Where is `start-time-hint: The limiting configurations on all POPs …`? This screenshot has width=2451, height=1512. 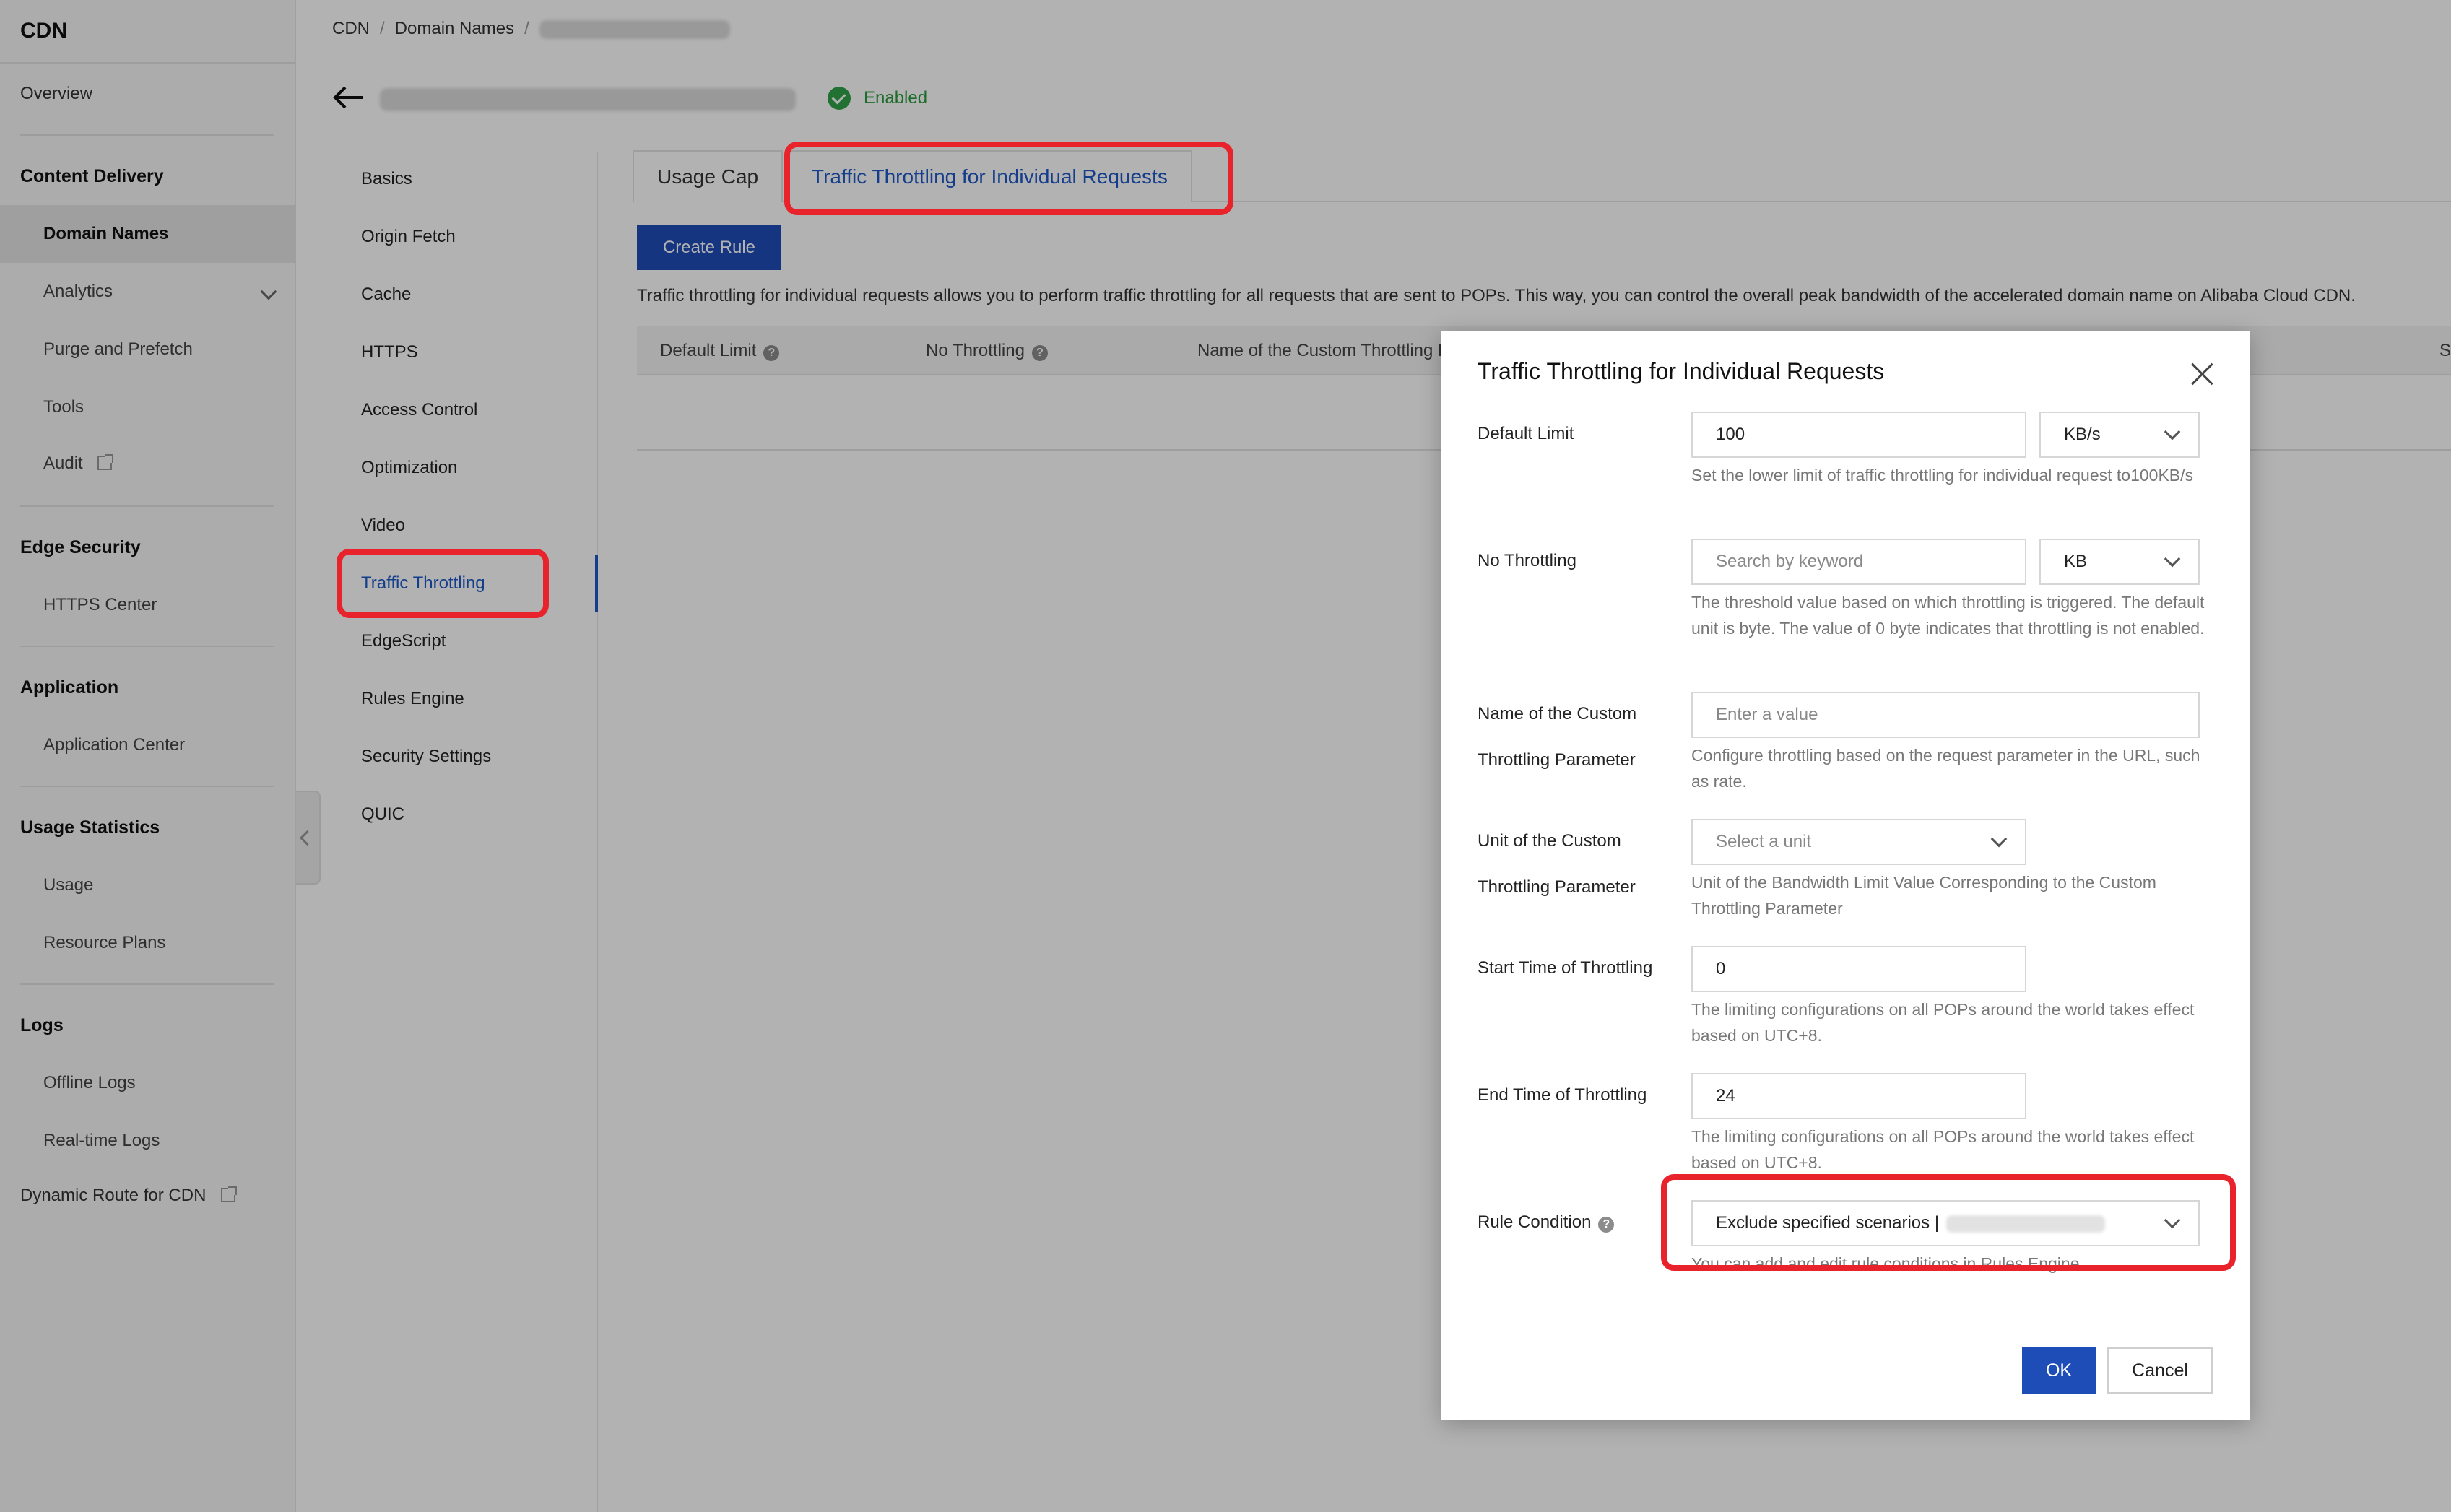 start-time-hint: The limiting configurations on all POPs … is located at coordinates (1943, 1022).